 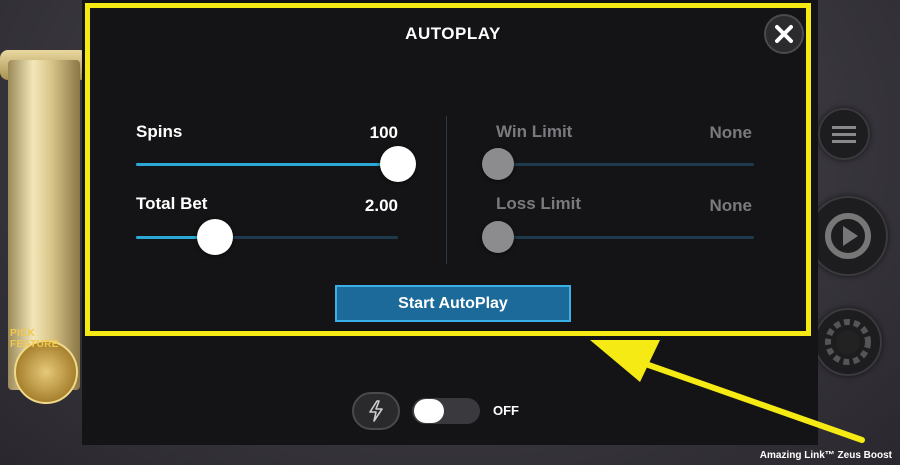 I want to click on autoplay-spin-button, so click(x=848, y=236).